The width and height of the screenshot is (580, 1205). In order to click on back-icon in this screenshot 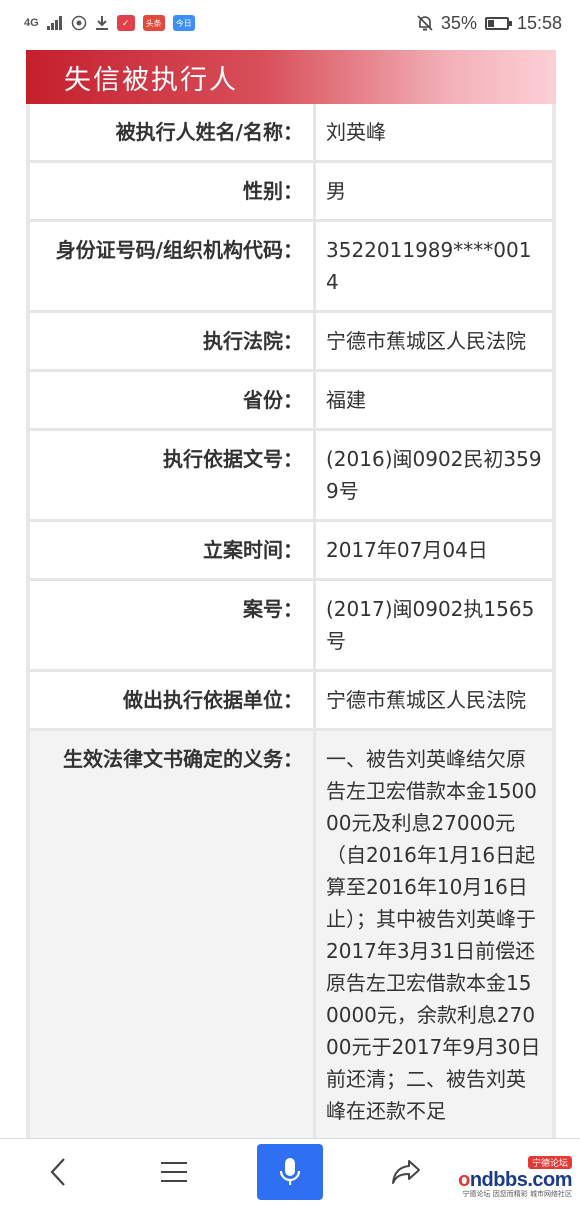, I will do `click(57, 1172)`.